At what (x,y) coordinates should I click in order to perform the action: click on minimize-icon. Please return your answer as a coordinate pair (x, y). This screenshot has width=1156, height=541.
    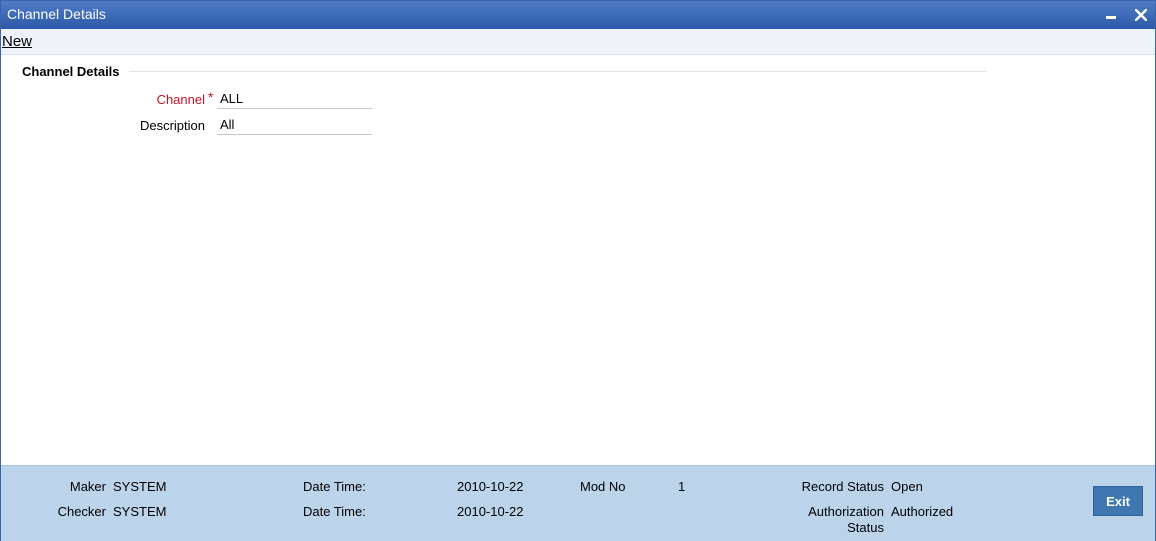
    Looking at the image, I should click on (1111, 17).